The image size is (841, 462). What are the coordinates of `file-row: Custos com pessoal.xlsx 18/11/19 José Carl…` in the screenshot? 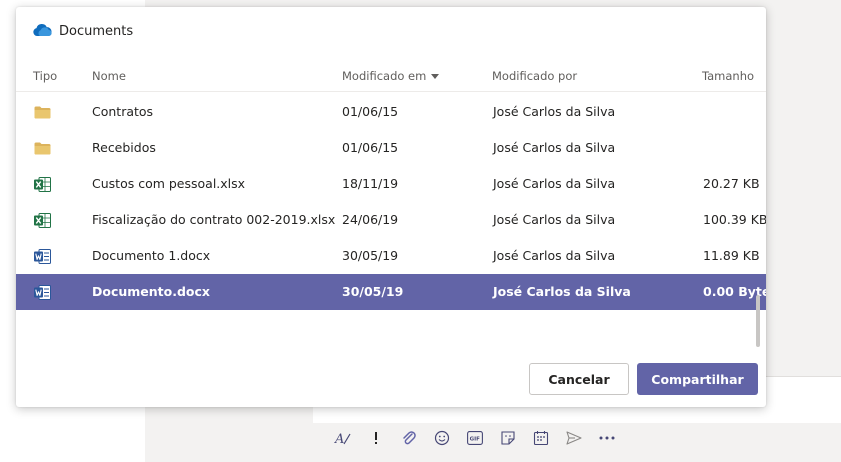 It's located at (391, 184).